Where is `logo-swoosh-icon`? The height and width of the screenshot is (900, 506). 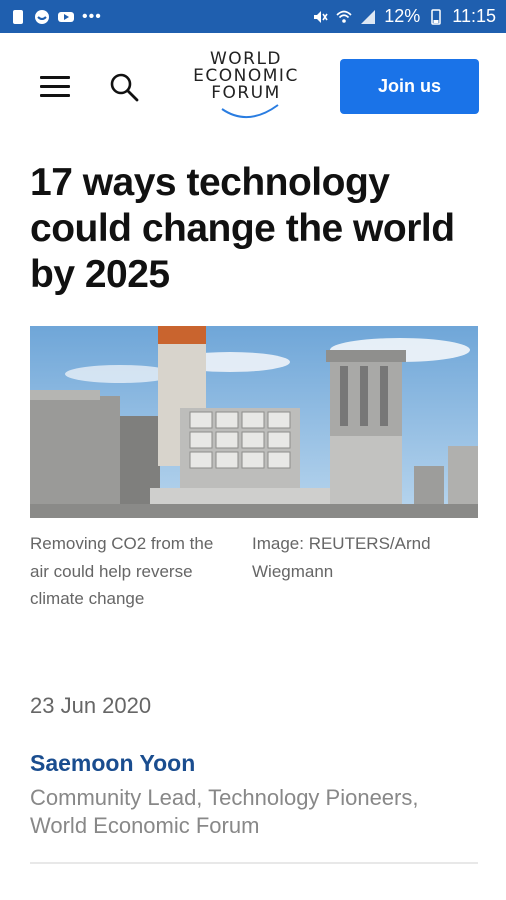 logo-swoosh-icon is located at coordinates (250, 111).